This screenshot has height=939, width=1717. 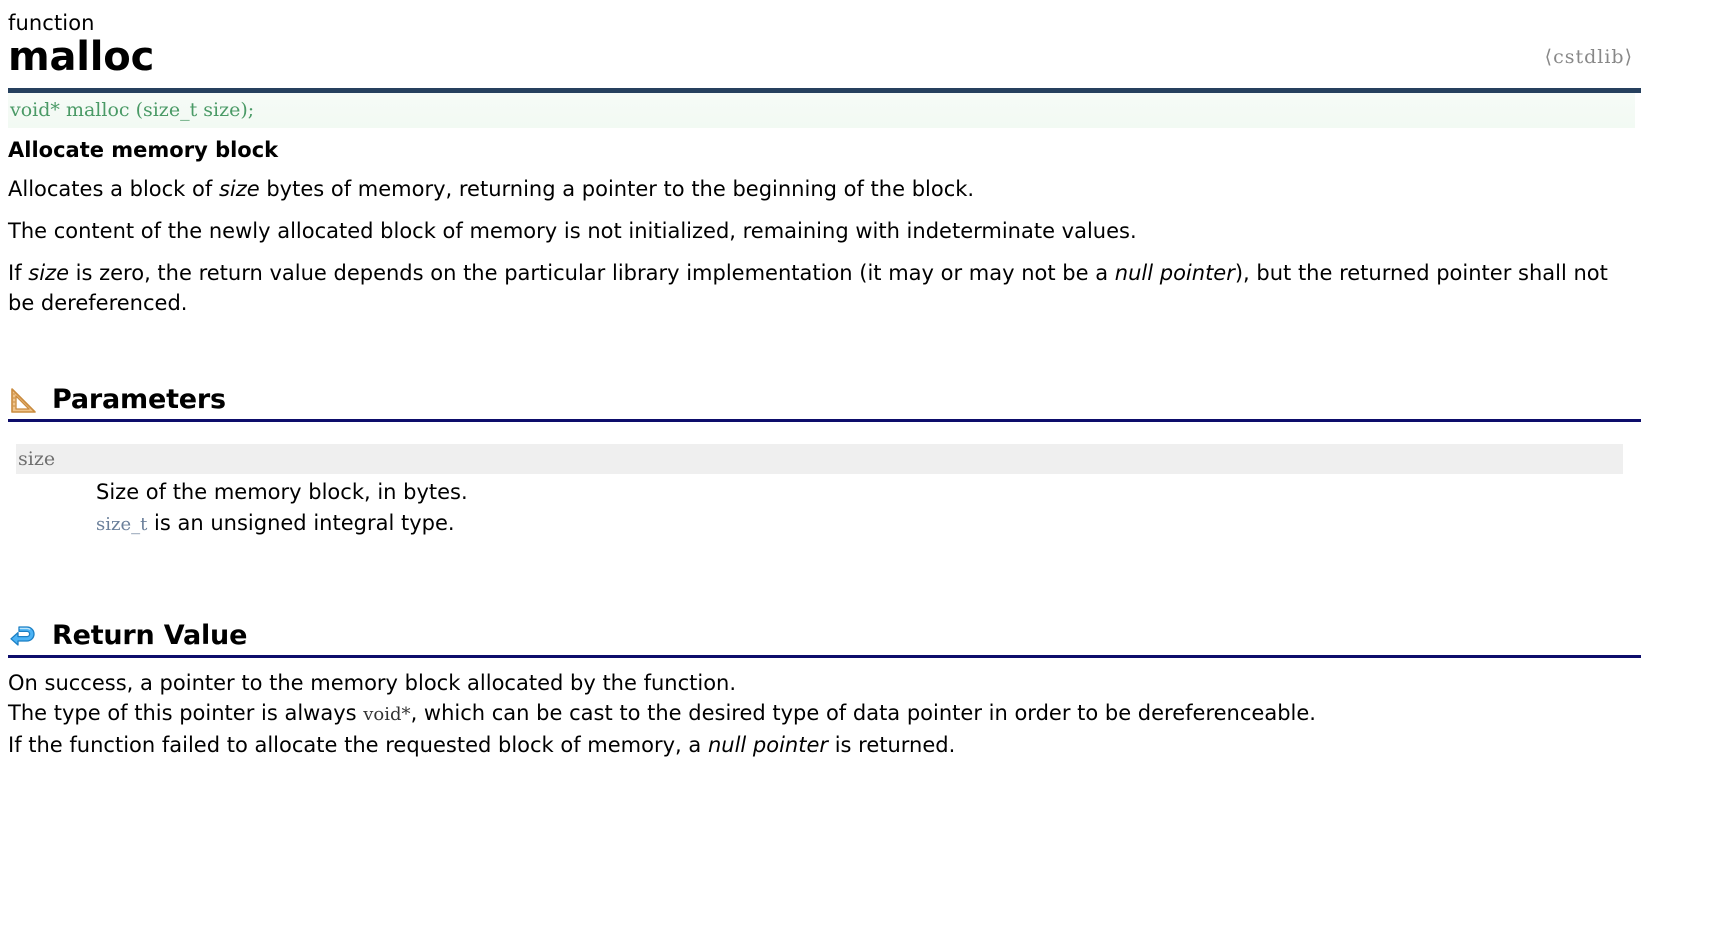 I want to click on desc-p1-text-a: Allocates a block of, so click(x=113, y=189).